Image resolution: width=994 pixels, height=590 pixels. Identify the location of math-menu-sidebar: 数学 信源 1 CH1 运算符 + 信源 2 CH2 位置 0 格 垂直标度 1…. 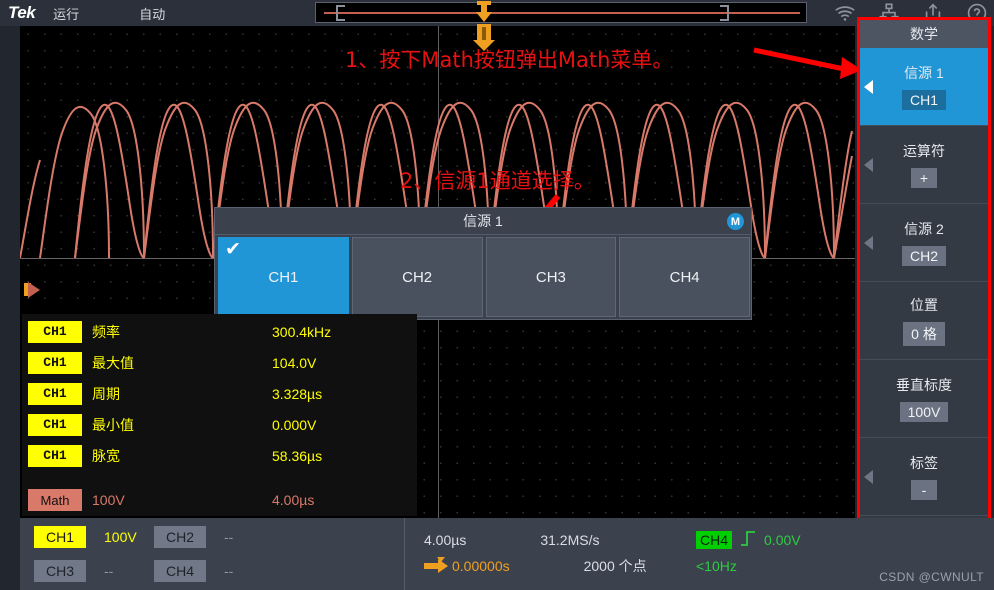
(924, 269).